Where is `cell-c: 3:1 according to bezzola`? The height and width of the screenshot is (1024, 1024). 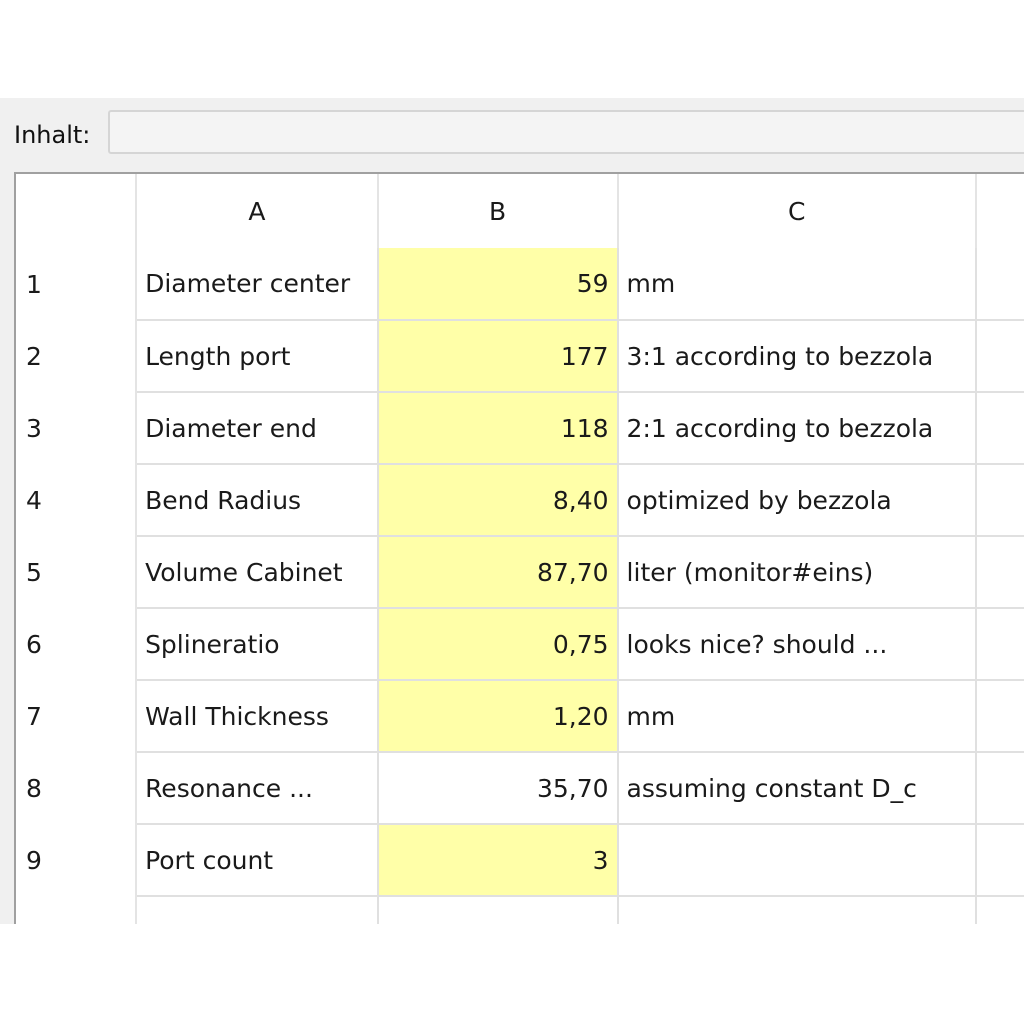 cell-c: 3:1 according to bezzola is located at coordinates (797, 356).